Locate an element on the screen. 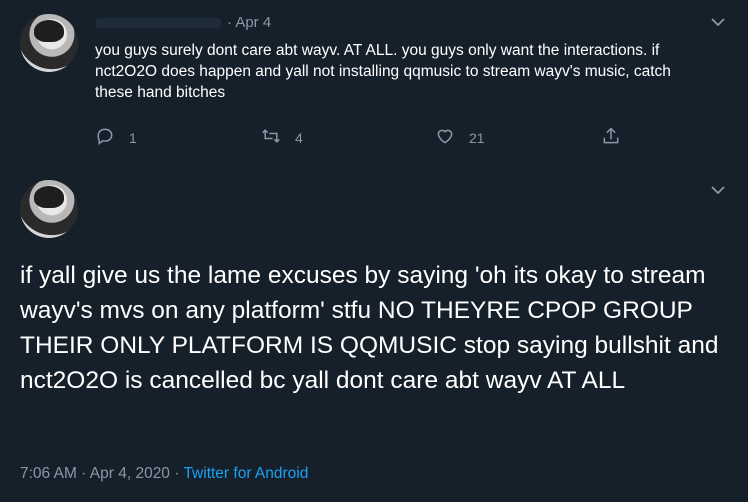 Image resolution: width=748 pixels, height=502 pixels. like-button: 21 is located at coordinates (460, 137).